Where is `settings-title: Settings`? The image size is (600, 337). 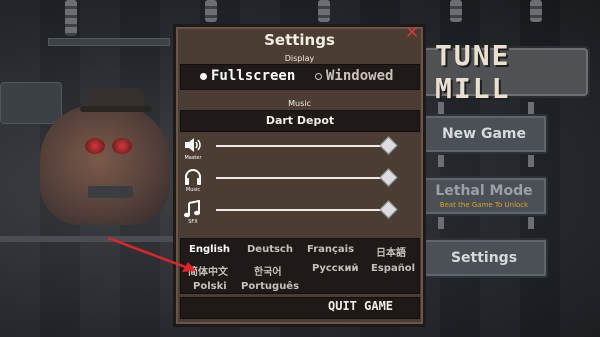 settings-title: Settings is located at coordinates (299, 40).